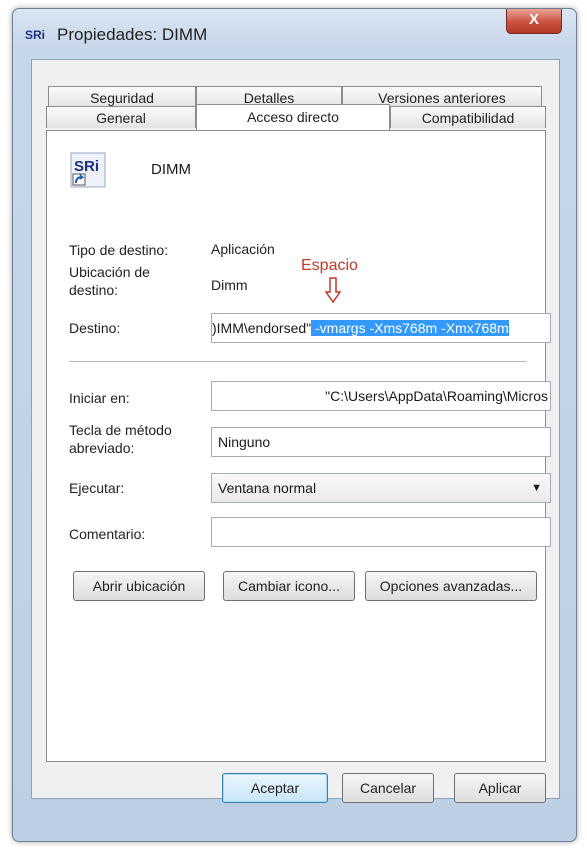 The width and height of the screenshot is (587, 850). Describe the element at coordinates (500, 788) in the screenshot. I see `apply-button: Aplicar` at that location.